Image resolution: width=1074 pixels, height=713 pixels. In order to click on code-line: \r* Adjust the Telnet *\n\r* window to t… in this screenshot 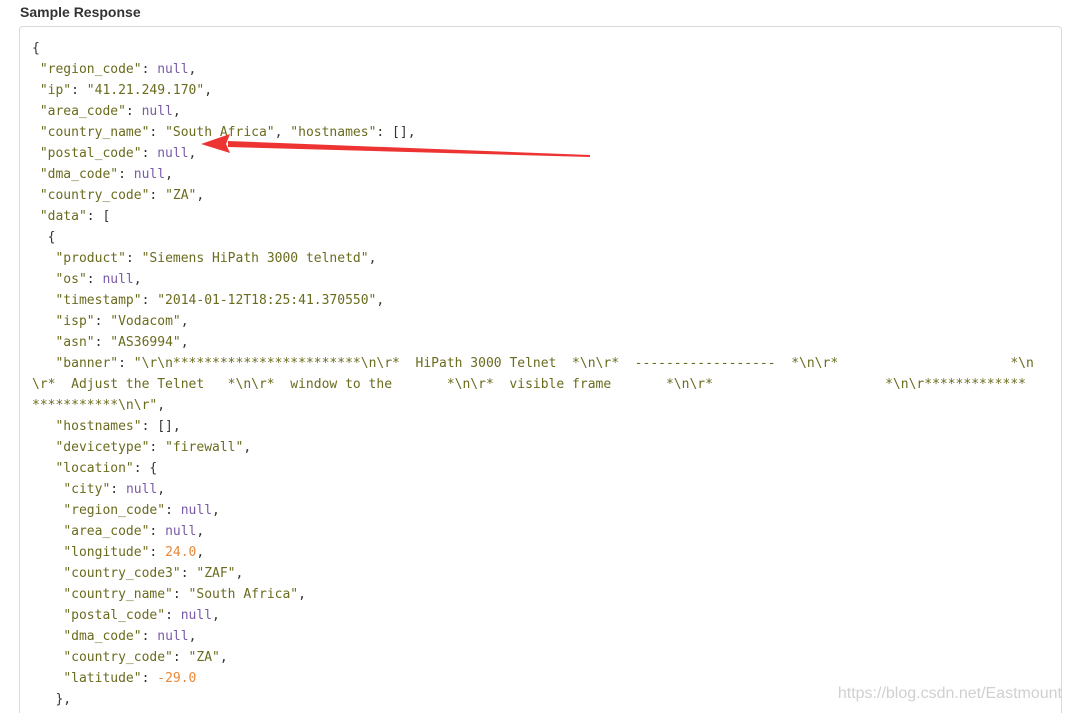, I will do `click(533, 384)`.